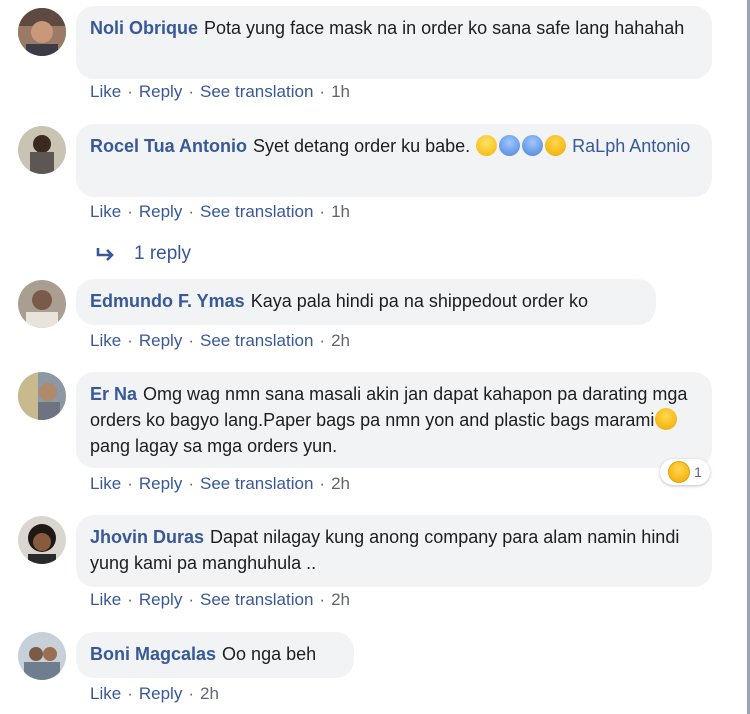  I want to click on mention-link: RaLph Antonio, so click(631, 146).